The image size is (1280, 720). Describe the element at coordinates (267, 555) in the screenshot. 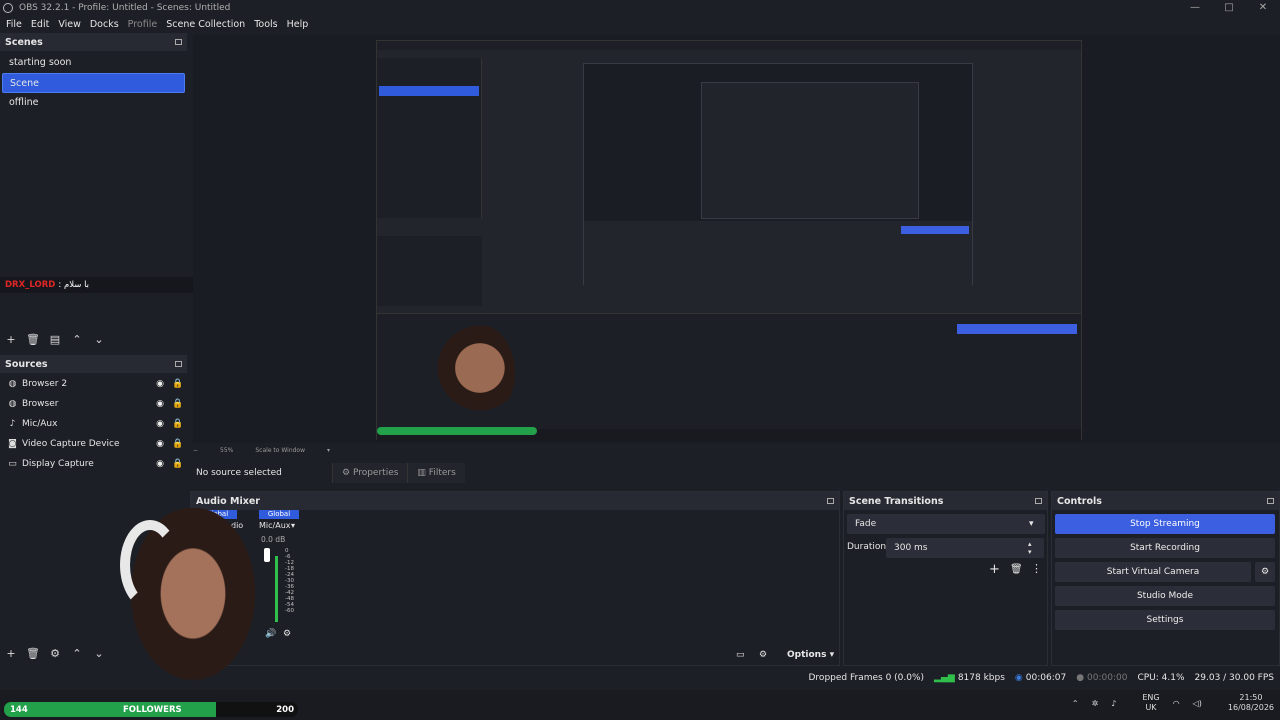

I see `volume-slider-handle` at that location.